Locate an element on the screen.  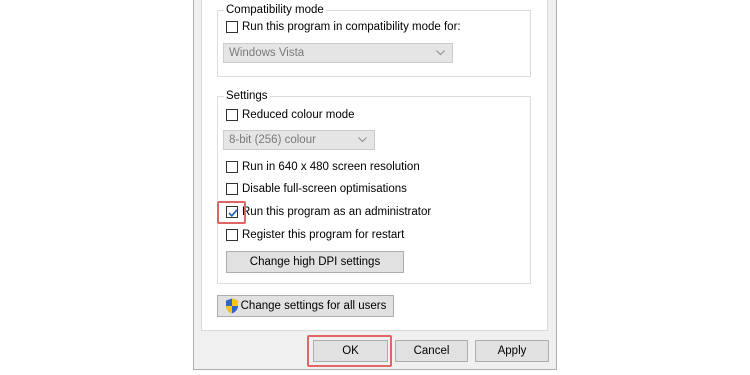
restart-checkbox-row: Register this program for restart is located at coordinates (315, 235).